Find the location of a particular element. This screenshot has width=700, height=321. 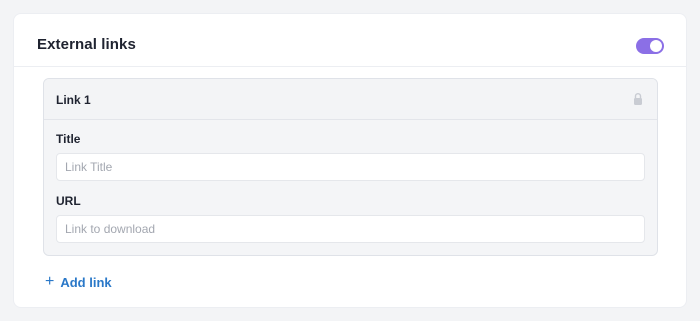

link-item-title: Link 1 is located at coordinates (73, 100).